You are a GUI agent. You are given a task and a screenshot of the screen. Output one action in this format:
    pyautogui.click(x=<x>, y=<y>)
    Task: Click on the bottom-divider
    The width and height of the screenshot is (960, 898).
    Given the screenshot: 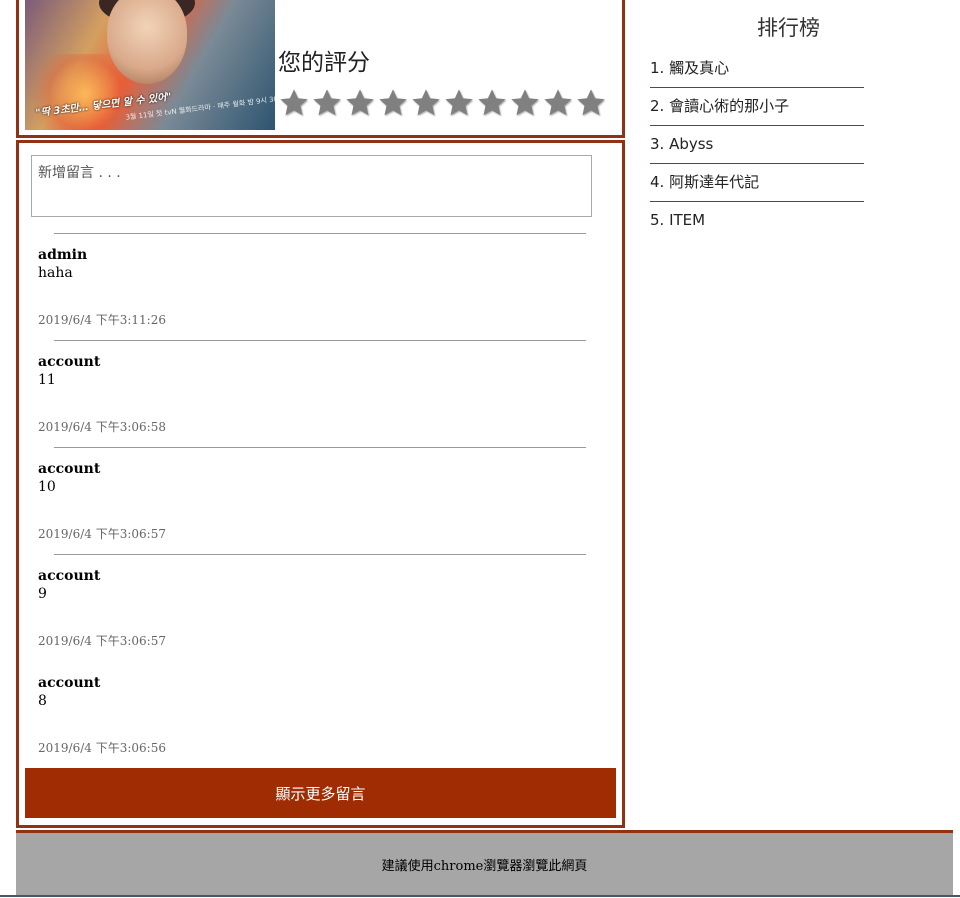 What is the action you would take?
    pyautogui.click(x=480, y=896)
    